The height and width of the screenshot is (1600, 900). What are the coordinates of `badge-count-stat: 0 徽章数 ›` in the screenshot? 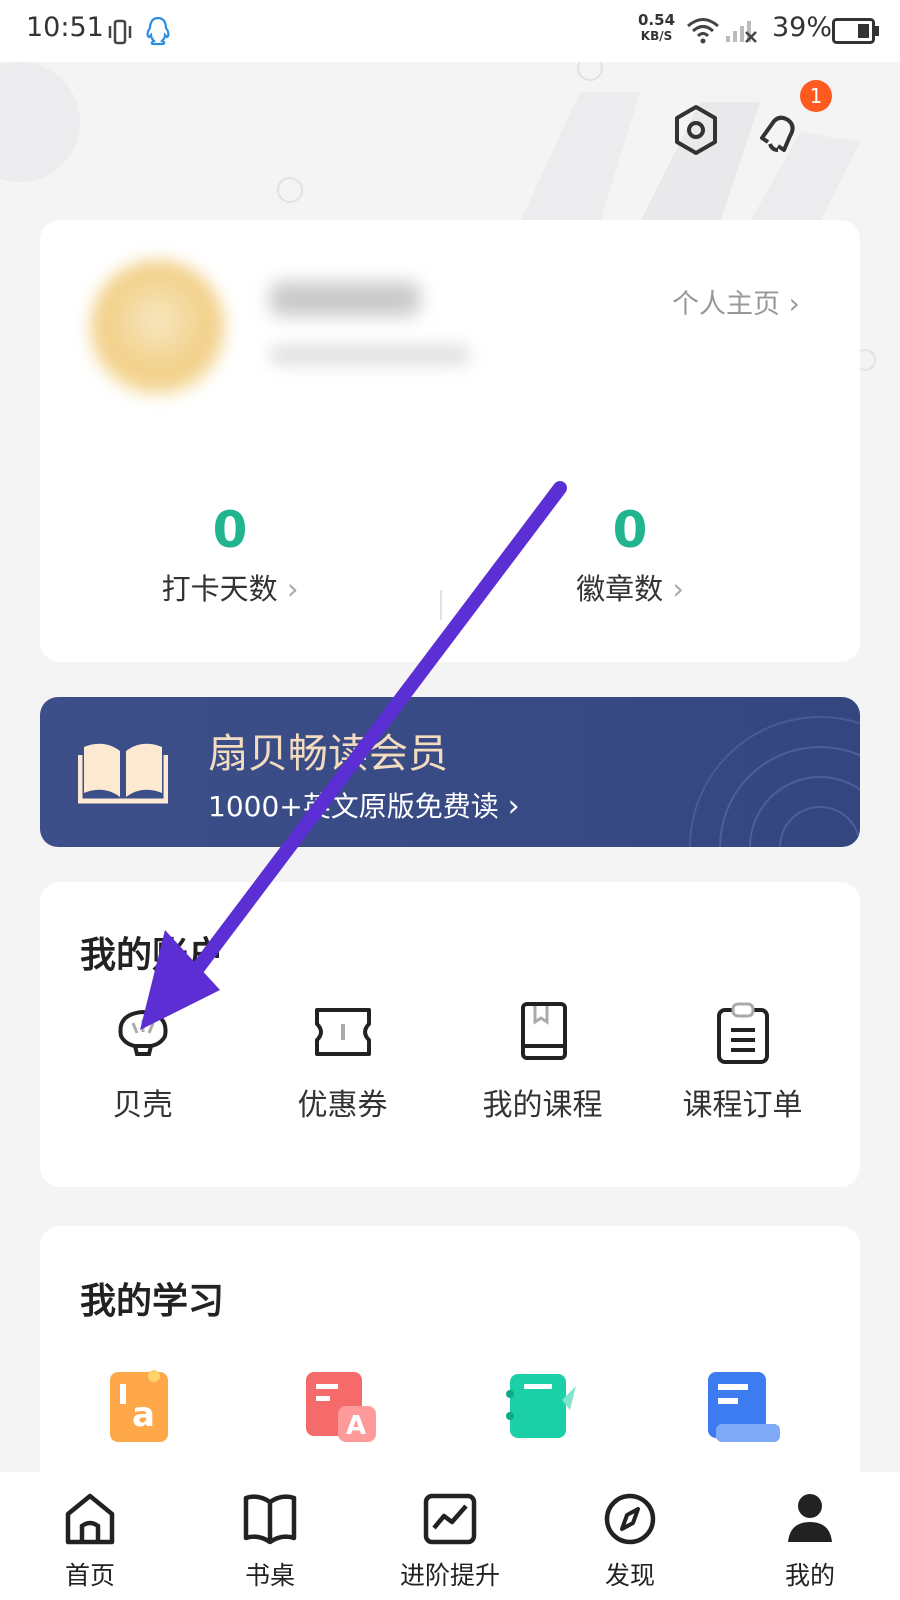 It's located at (630, 555).